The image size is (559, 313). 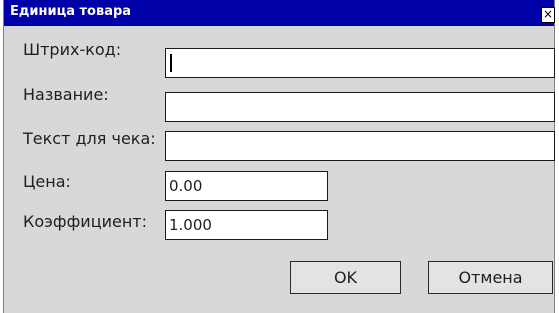 I want to click on receipt-text-label: Текст для чека:, so click(x=89, y=138).